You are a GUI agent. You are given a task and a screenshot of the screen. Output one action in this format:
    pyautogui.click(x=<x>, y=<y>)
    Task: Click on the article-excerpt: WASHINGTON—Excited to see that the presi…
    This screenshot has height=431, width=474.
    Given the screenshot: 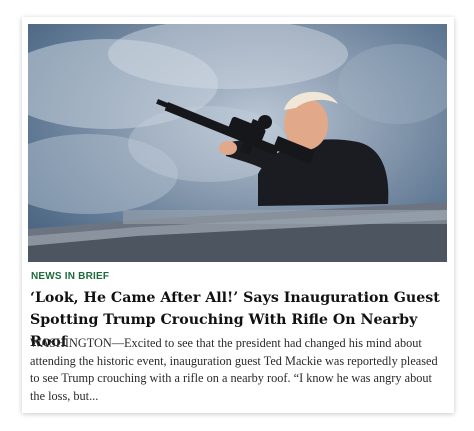 What is the action you would take?
    pyautogui.click(x=234, y=369)
    